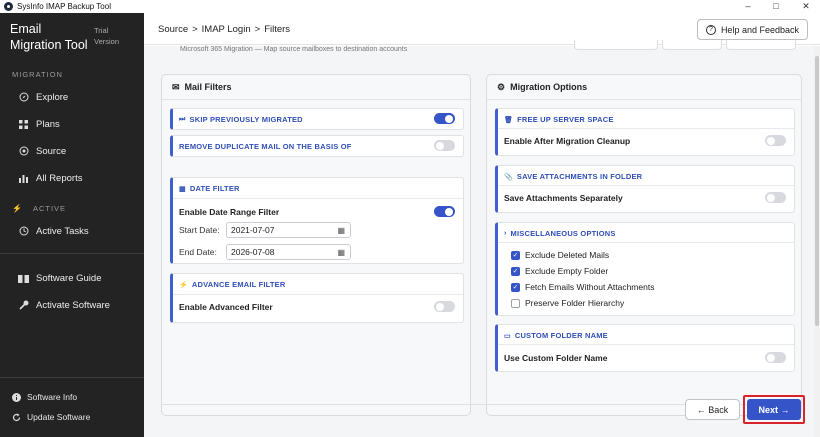 The height and width of the screenshot is (437, 820). I want to click on mail-filters-header: ✉ Mail Filters, so click(316, 87).